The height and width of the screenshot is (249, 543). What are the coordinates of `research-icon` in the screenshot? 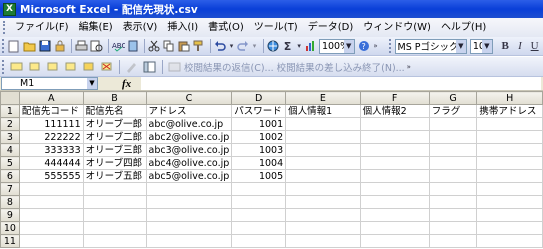 It's located at (133, 46).